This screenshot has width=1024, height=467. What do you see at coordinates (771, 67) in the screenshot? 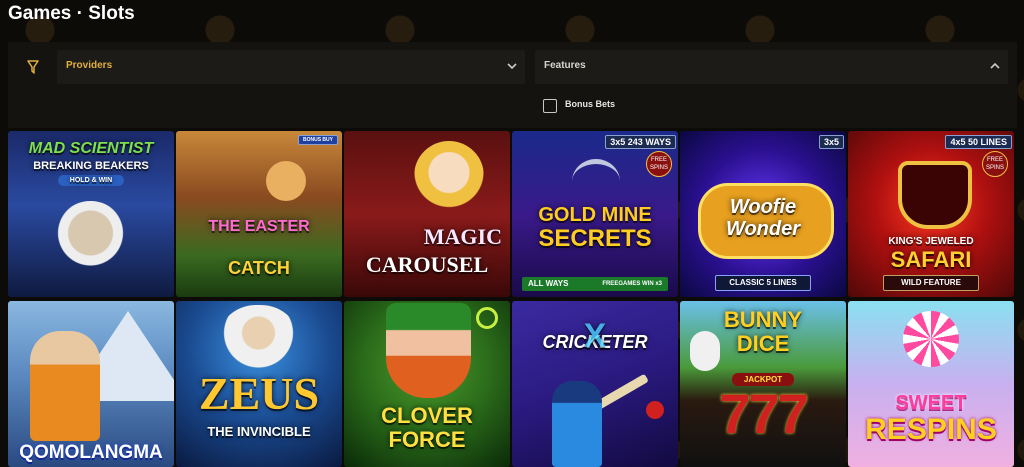
I see `features-dropdown: Features` at bounding box center [771, 67].